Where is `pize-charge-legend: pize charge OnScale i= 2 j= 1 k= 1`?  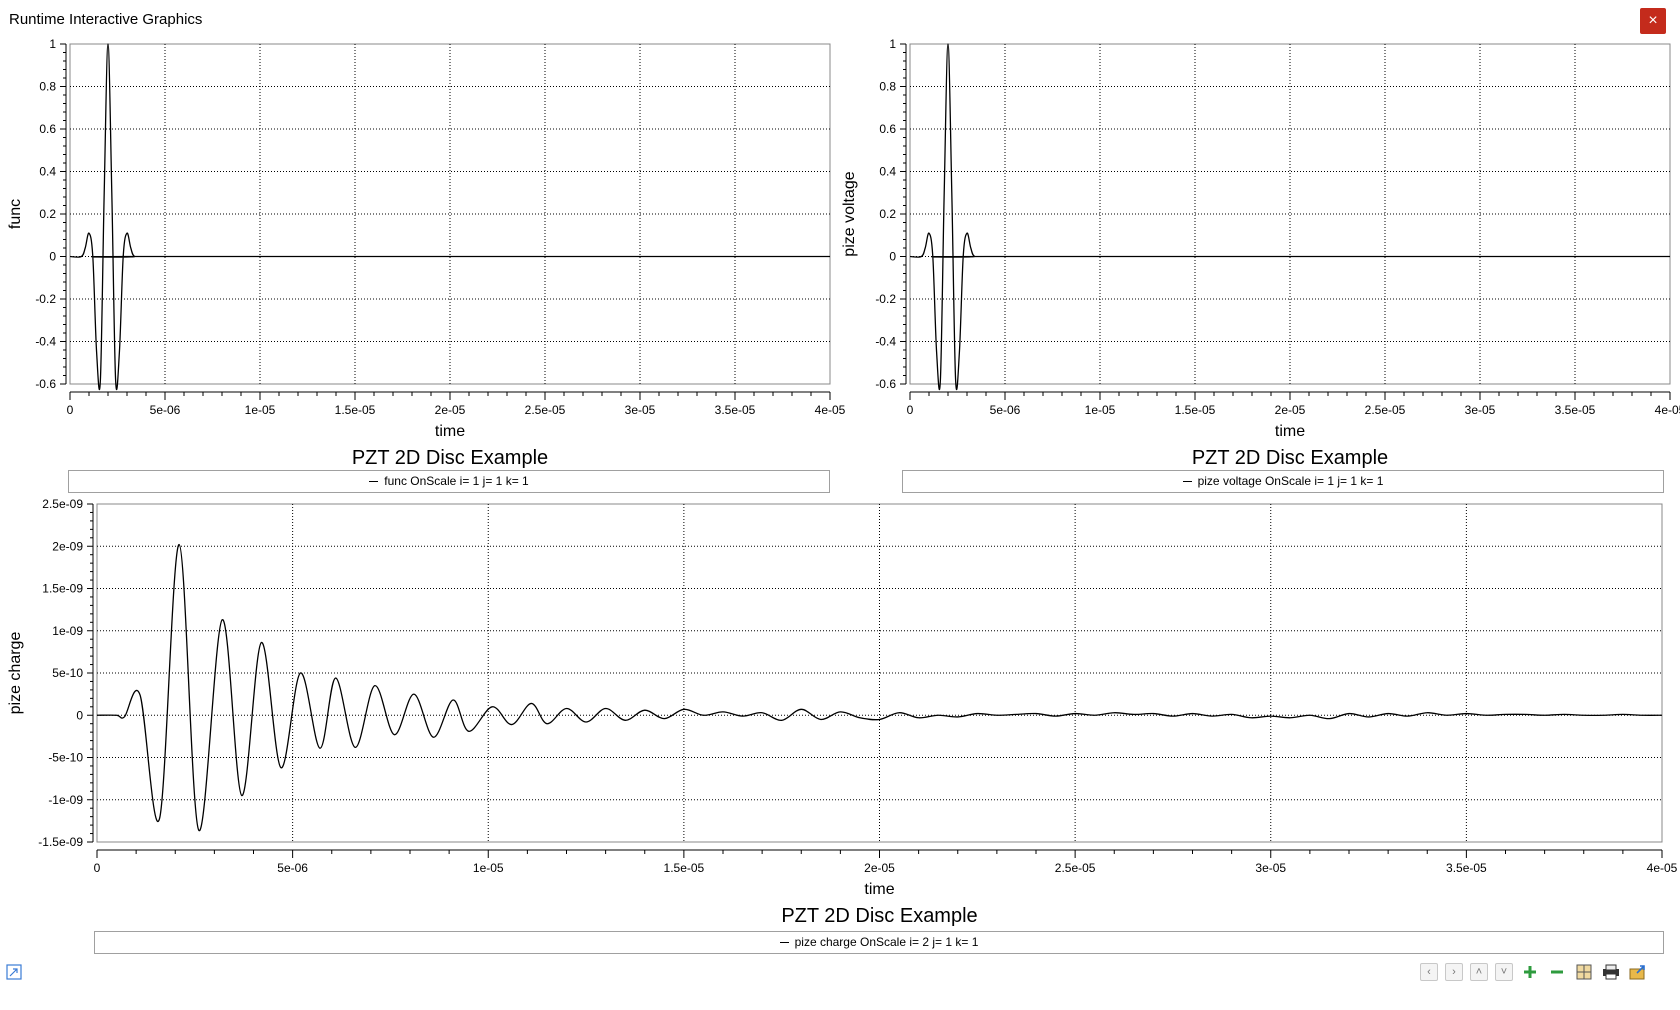
pize-charge-legend: pize charge OnScale i= 2 j= 1 k= 1 is located at coordinates (879, 942).